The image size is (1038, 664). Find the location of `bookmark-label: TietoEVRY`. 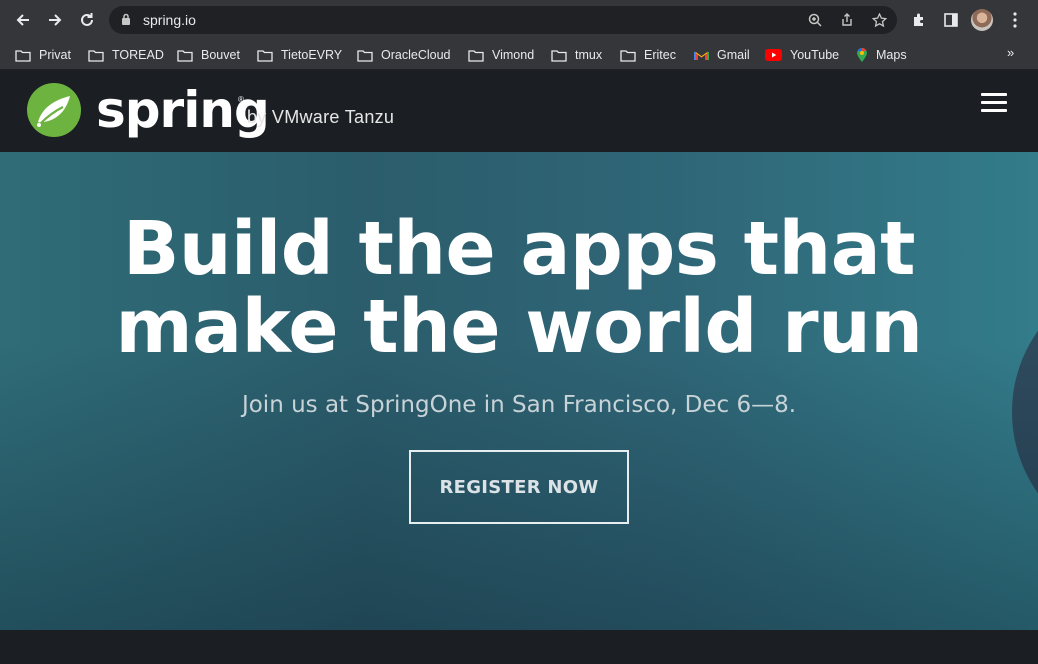

bookmark-label: TietoEVRY is located at coordinates (312, 55).